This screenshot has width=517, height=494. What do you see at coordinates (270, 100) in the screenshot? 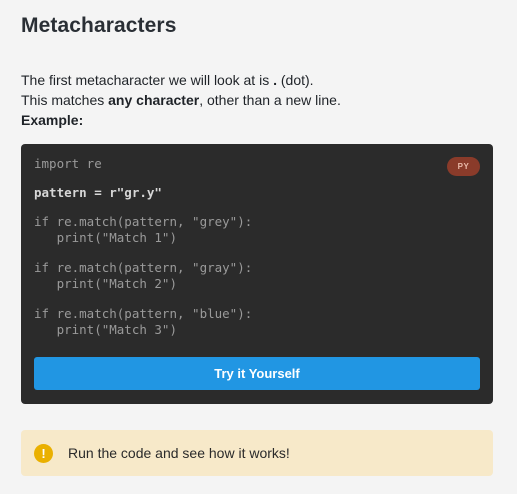
I see `intro-line-2-suffix: , other than a new line.` at bounding box center [270, 100].